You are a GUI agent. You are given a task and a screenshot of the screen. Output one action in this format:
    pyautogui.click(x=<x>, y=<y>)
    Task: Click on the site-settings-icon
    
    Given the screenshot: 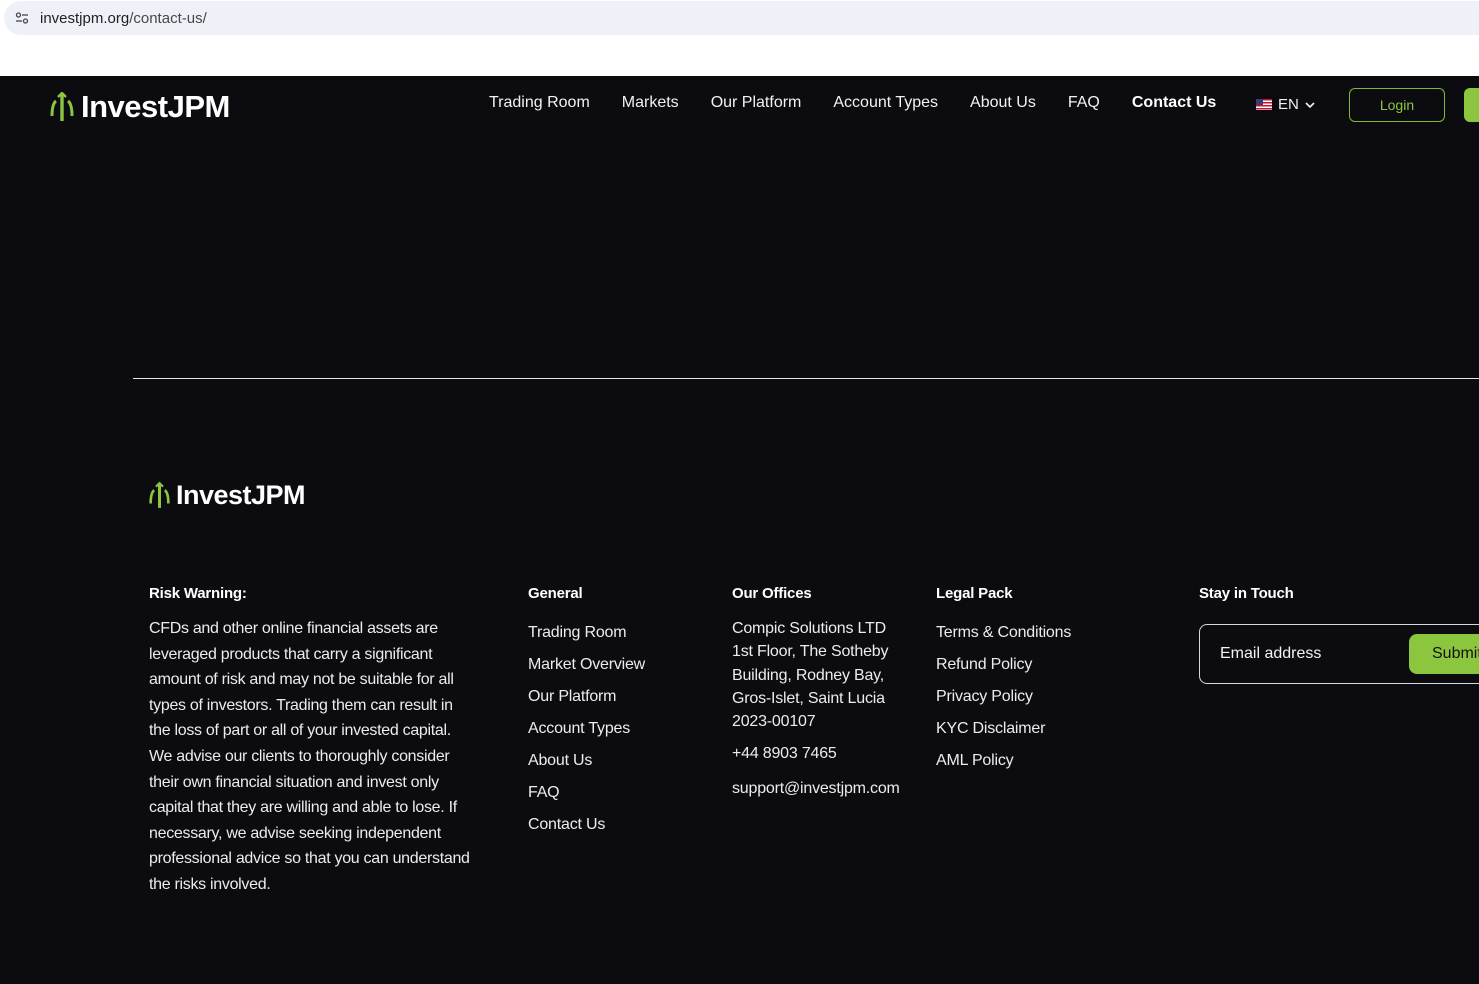 What is the action you would take?
    pyautogui.click(x=22, y=18)
    